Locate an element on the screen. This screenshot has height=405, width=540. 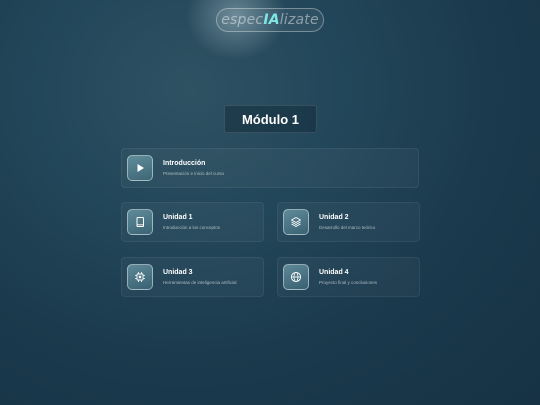
card-title: Unidad 3 is located at coordinates (178, 272).